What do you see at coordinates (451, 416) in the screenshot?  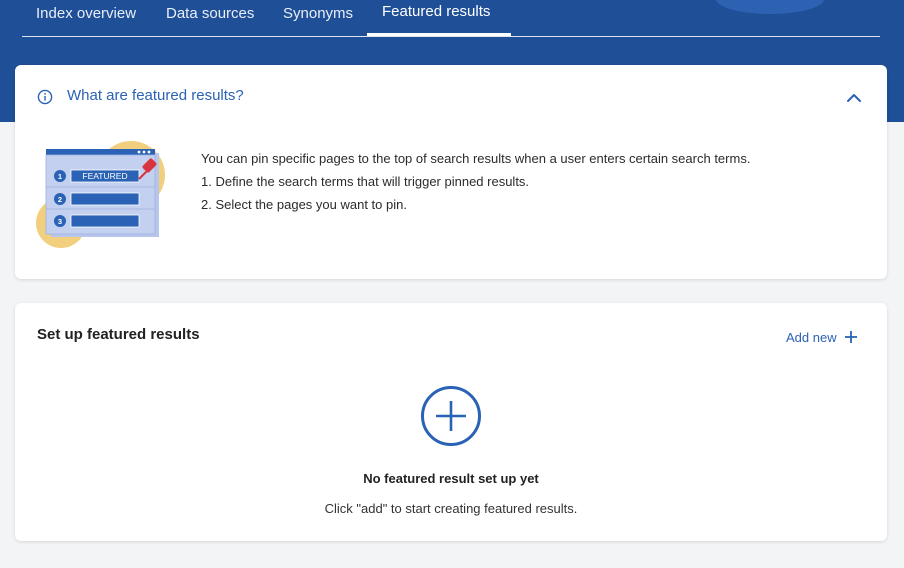 I see `plus-circle-icon` at bounding box center [451, 416].